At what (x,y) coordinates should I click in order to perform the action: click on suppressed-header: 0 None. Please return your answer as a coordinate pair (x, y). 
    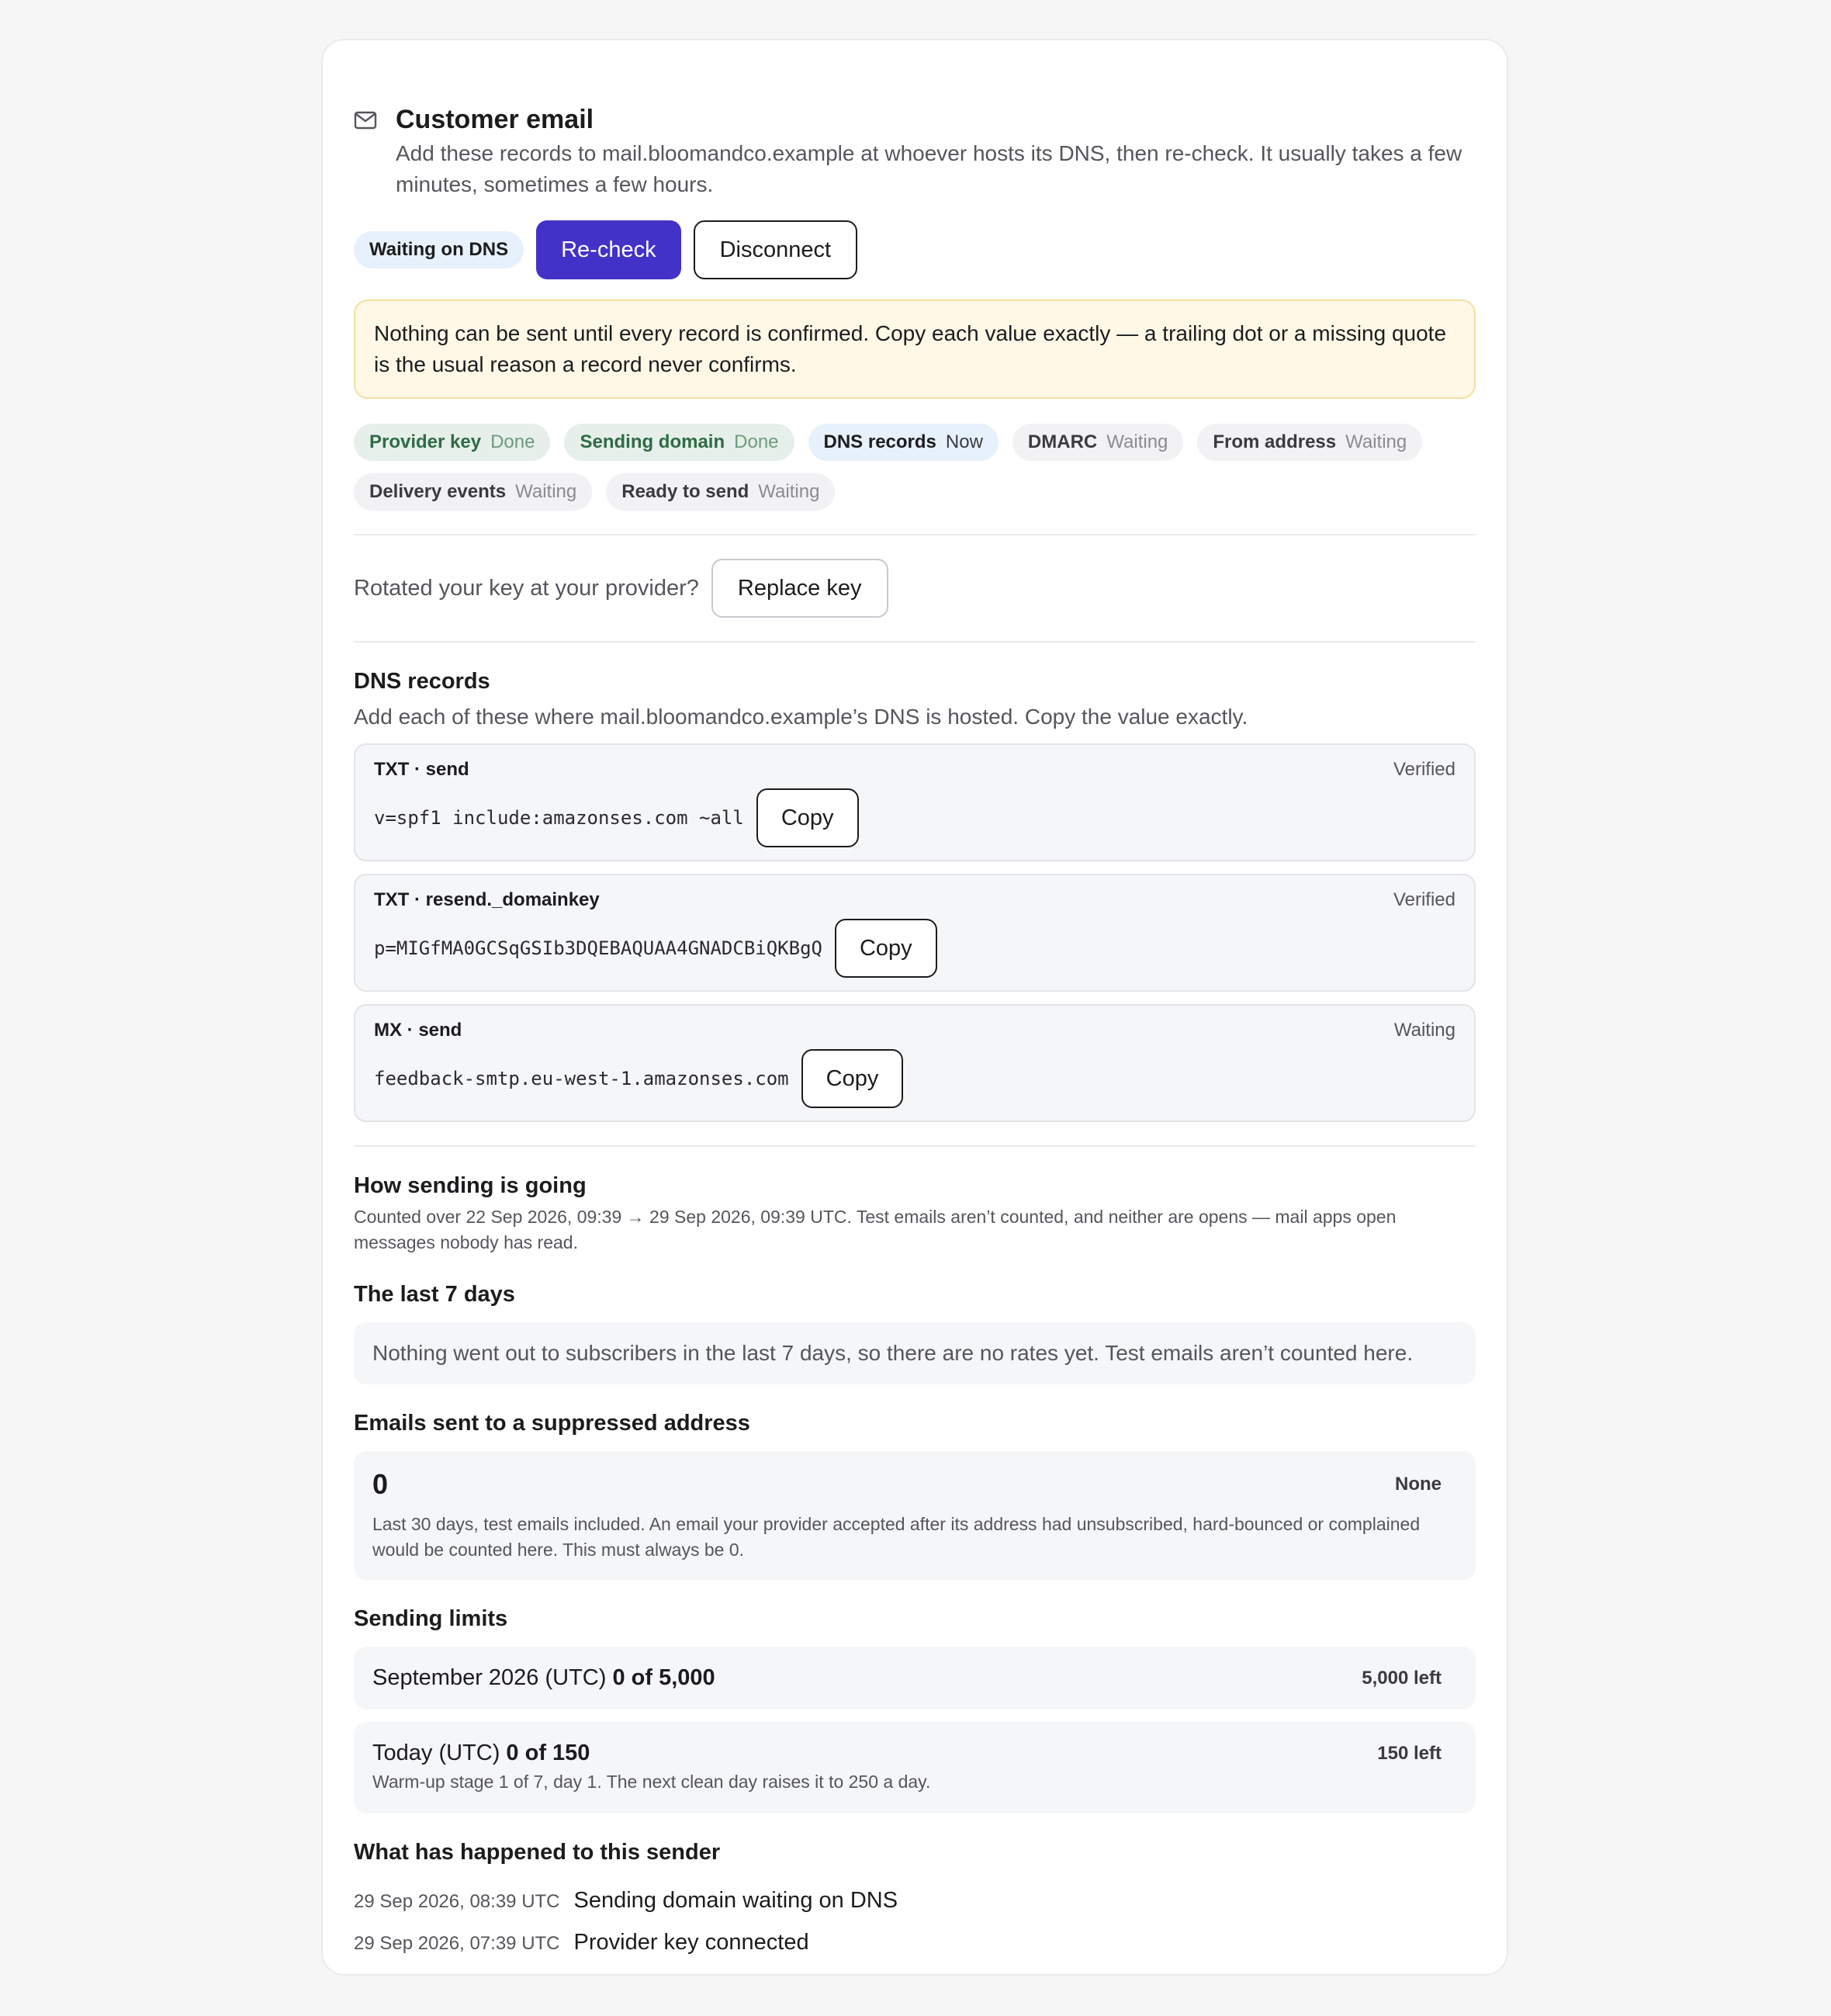
    Looking at the image, I should click on (907, 1484).